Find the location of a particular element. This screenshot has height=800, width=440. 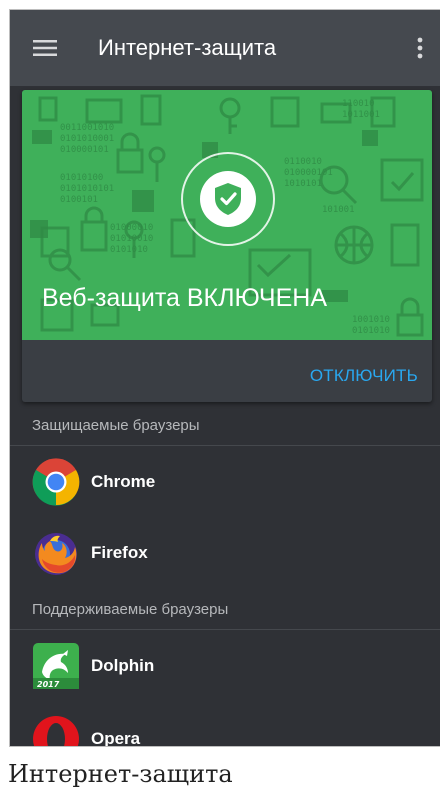

supported-browsers-header: Поддерживаемые браузеры is located at coordinates (225, 610).